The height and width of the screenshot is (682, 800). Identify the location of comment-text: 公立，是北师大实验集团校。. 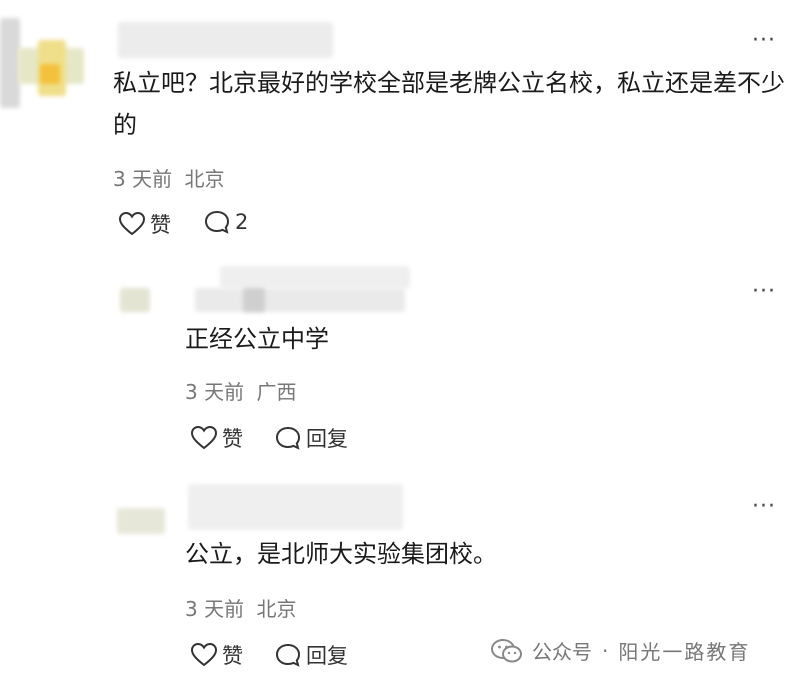
(341, 554).